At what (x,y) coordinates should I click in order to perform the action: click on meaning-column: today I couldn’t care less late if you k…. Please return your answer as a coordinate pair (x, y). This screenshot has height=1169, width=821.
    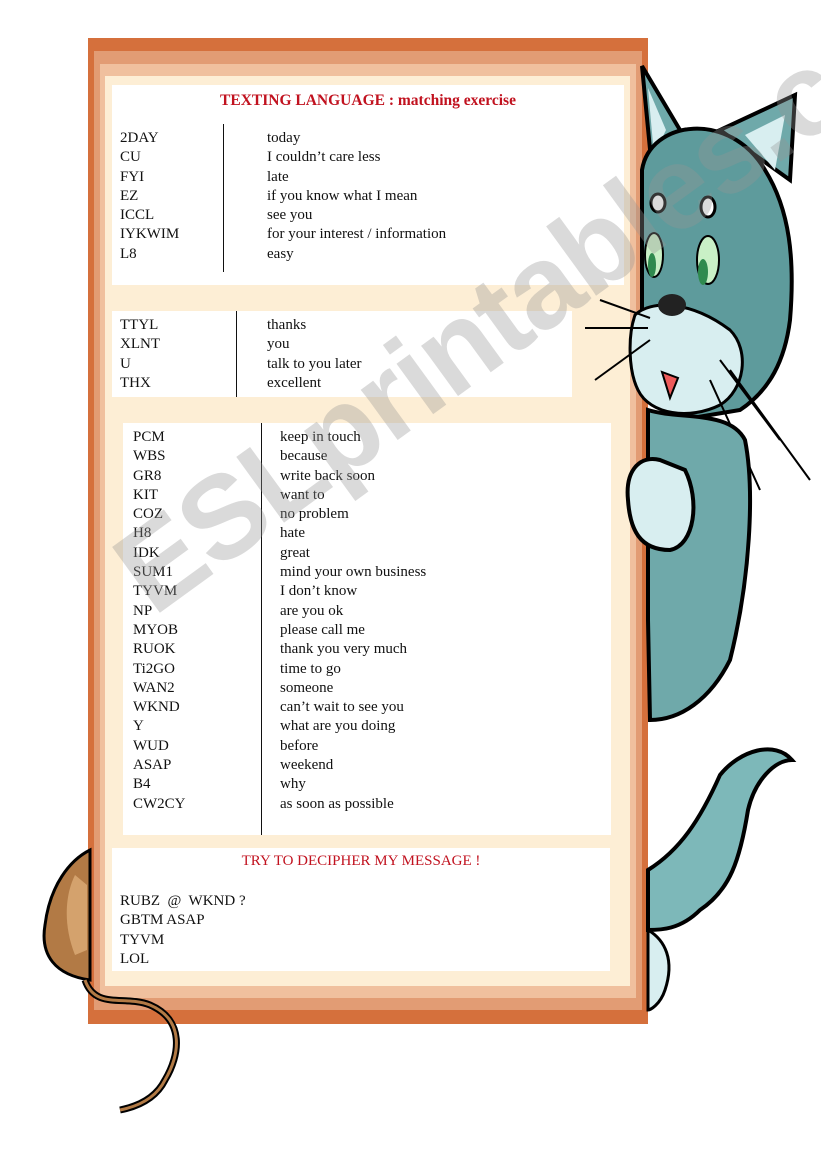
    Looking at the image, I should click on (356, 196).